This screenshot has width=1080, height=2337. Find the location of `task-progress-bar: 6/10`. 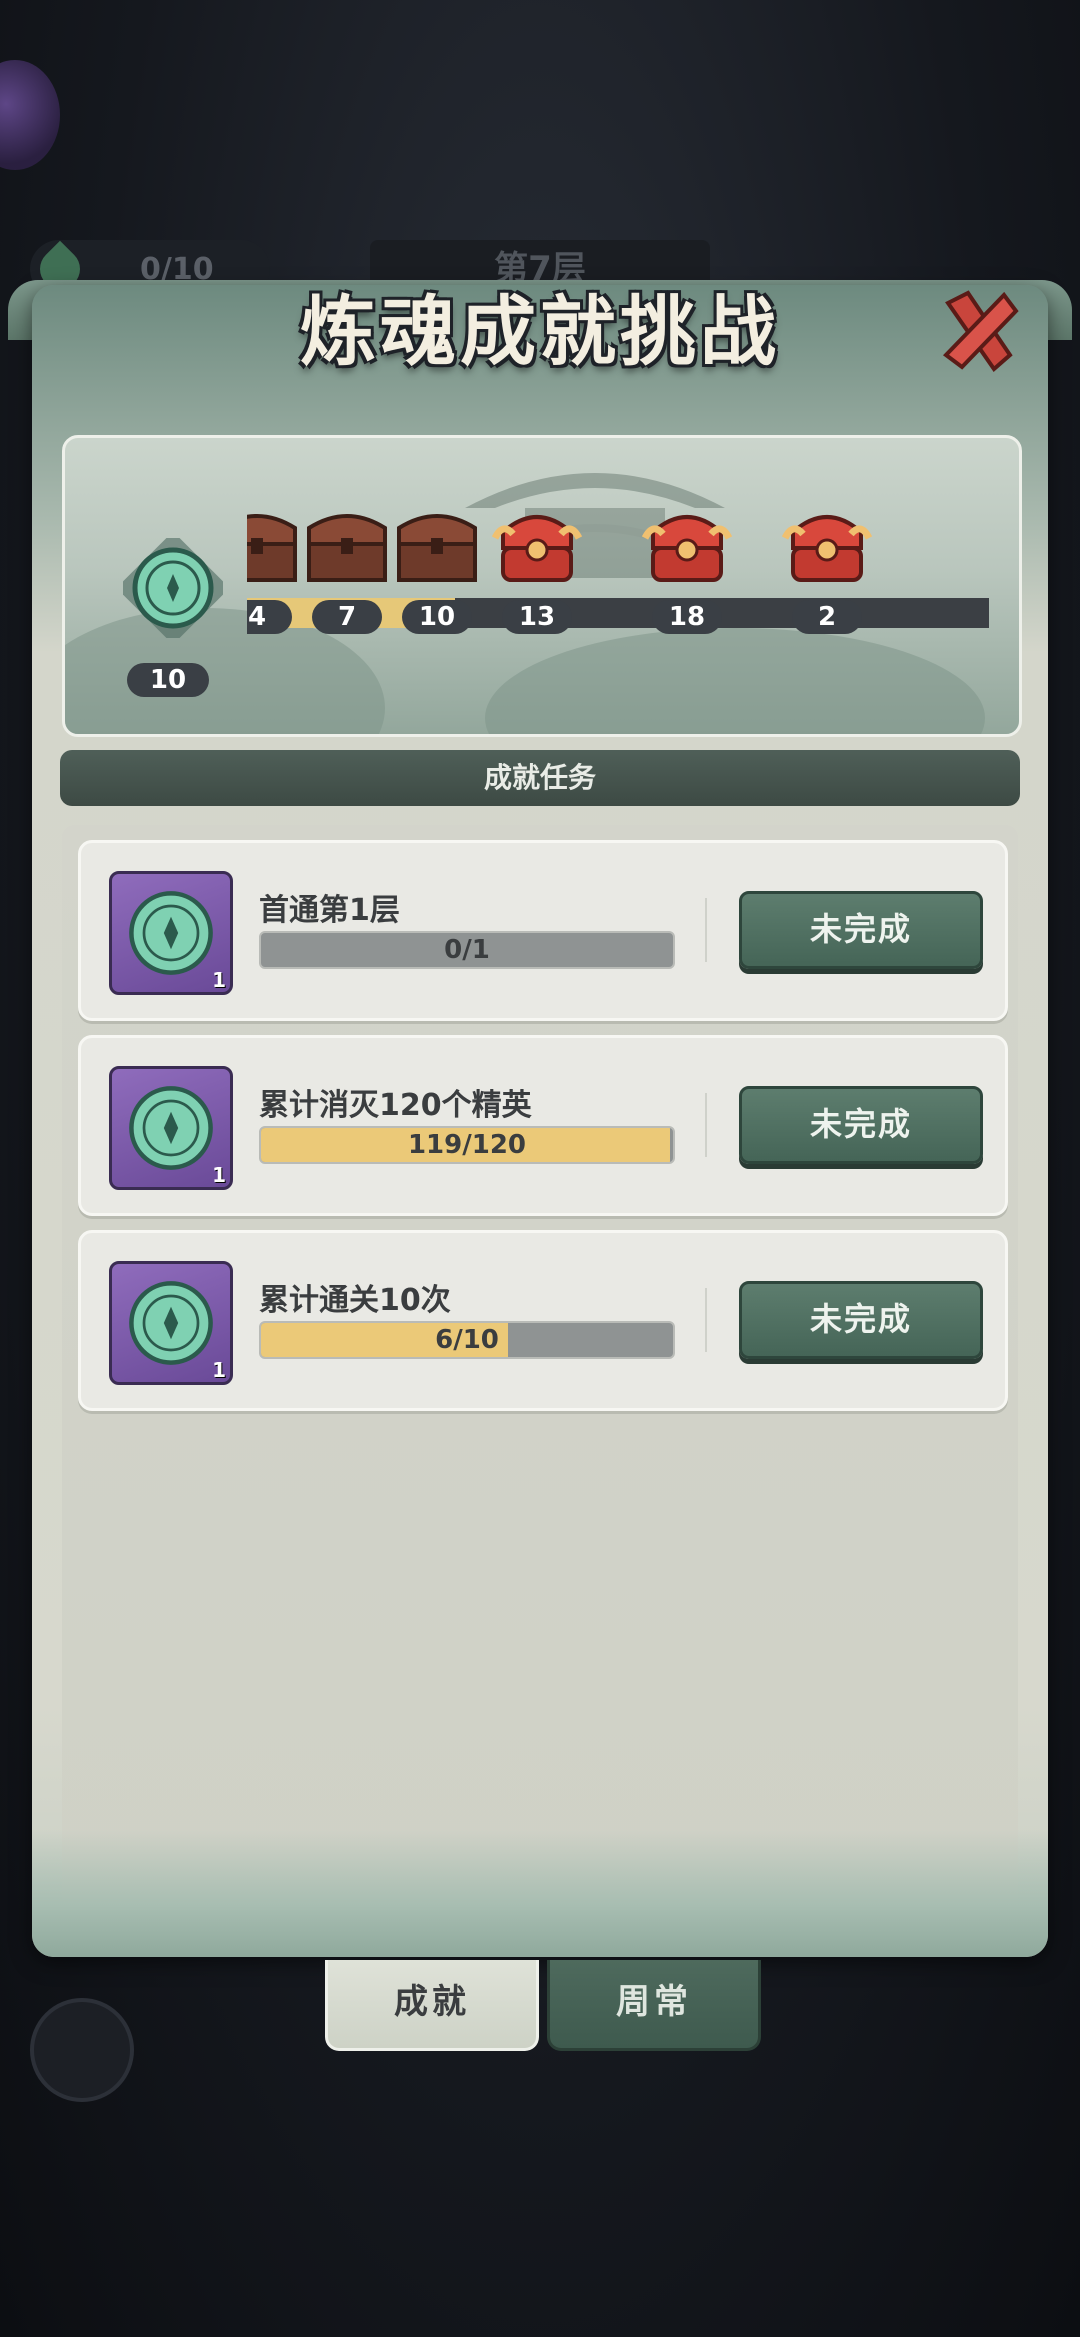

task-progress-bar: 6/10 is located at coordinates (467, 1340).